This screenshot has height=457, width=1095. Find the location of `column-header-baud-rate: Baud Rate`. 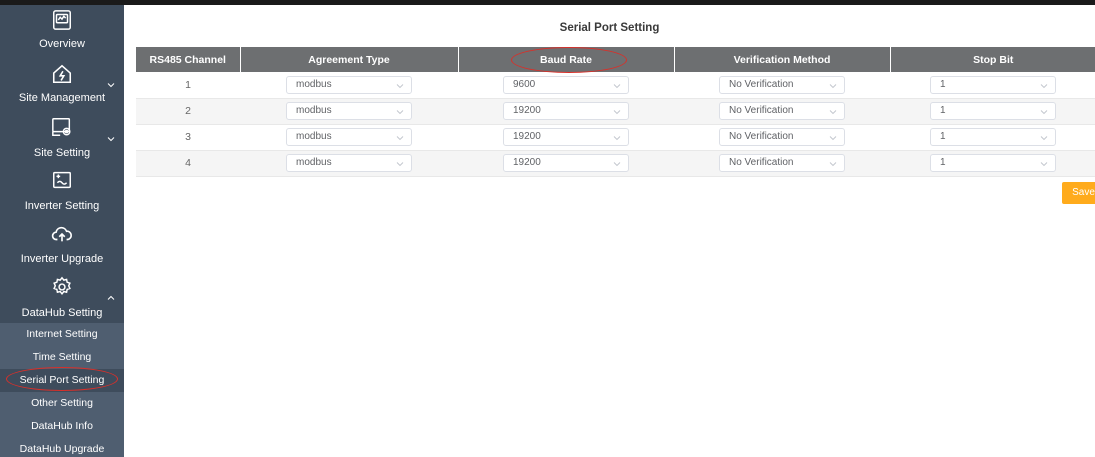

column-header-baud-rate: Baud Rate is located at coordinates (566, 59).